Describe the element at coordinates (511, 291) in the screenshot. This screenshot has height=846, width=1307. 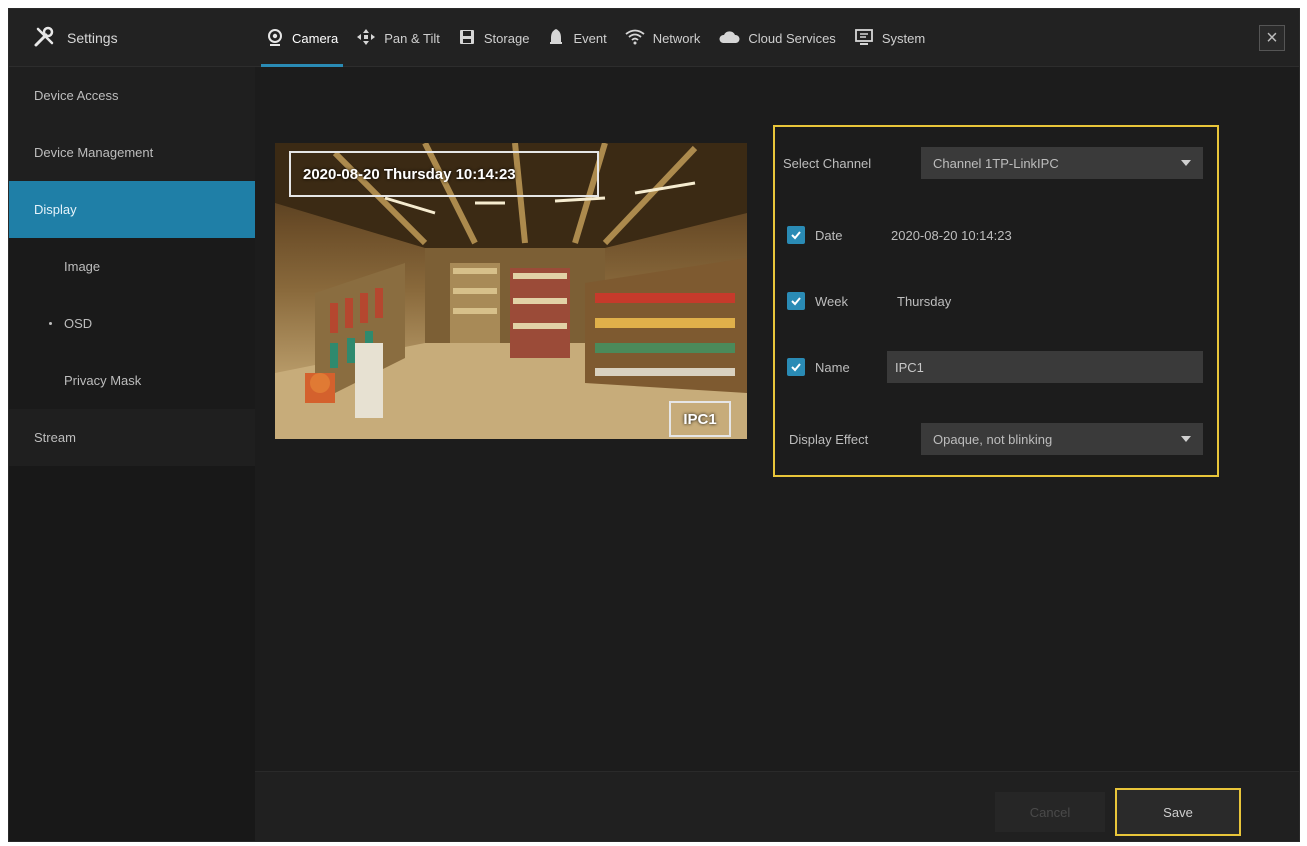
I see `camera-preview: 2020-08-20 Thursday 10:14:23 IPC1` at that location.